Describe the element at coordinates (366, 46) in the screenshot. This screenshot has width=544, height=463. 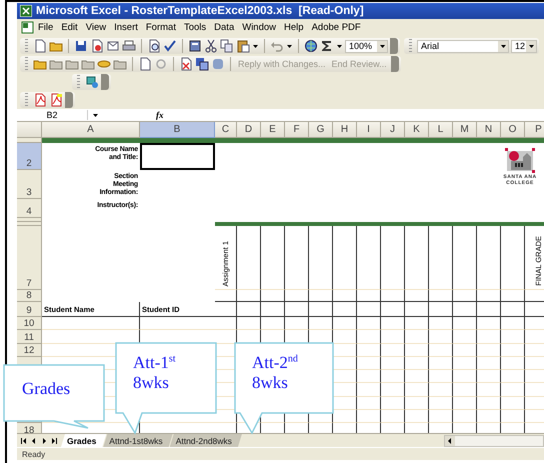
I see `zoom-box: 100%` at that location.